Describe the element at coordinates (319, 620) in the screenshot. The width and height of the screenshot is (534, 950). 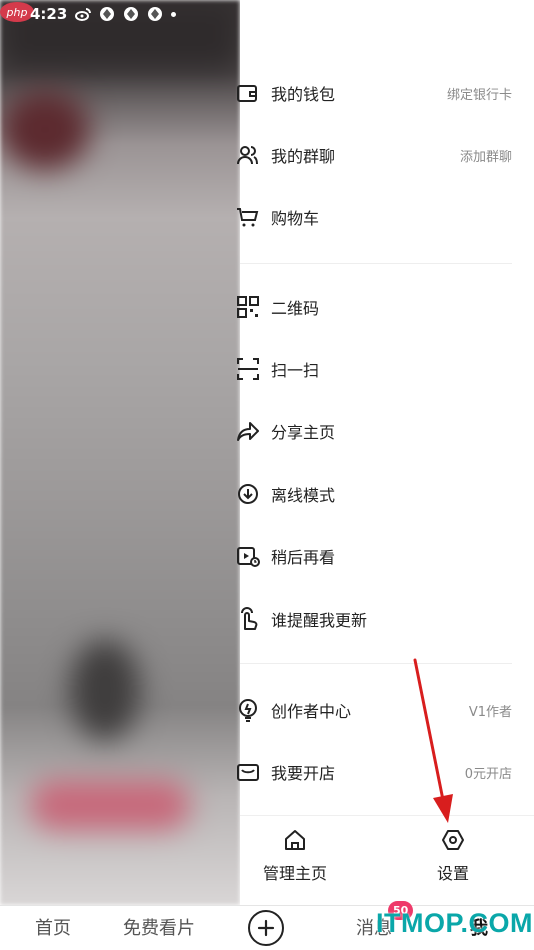
I see `menu-item-label: 谁提醒我更新` at that location.